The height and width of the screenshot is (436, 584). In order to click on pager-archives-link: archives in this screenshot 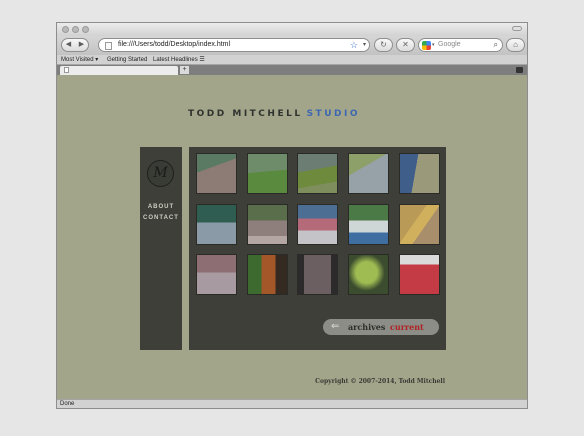, I will do `click(366, 327)`.